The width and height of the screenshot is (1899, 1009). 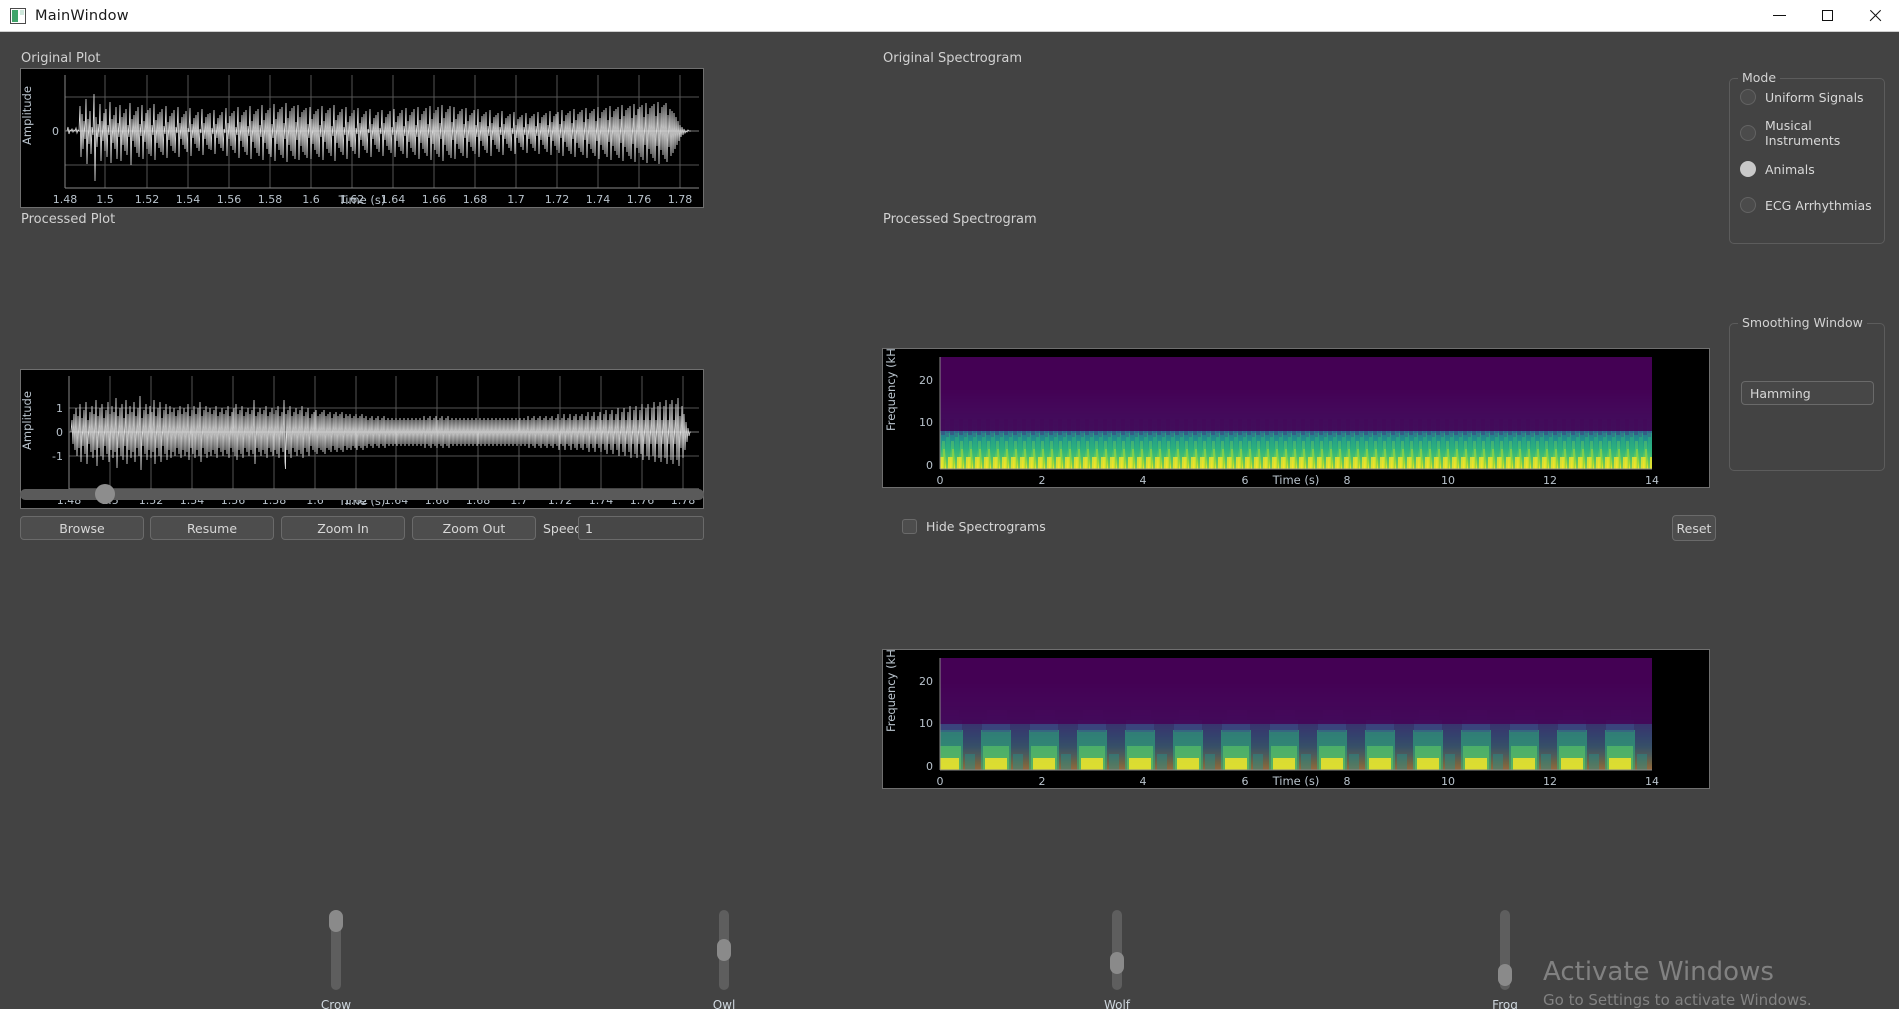 I want to click on svg-text: 1, so click(x=59, y=408).